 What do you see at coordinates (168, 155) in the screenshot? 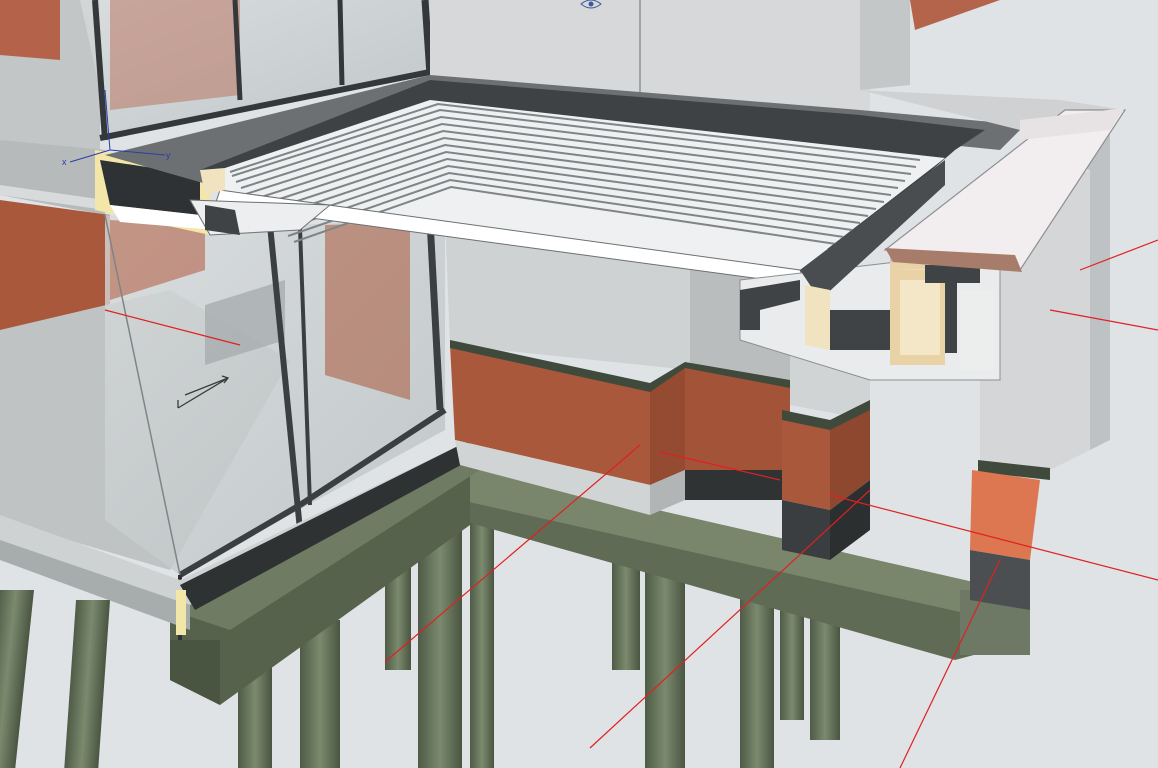
I see `axis-label-y: y` at bounding box center [168, 155].